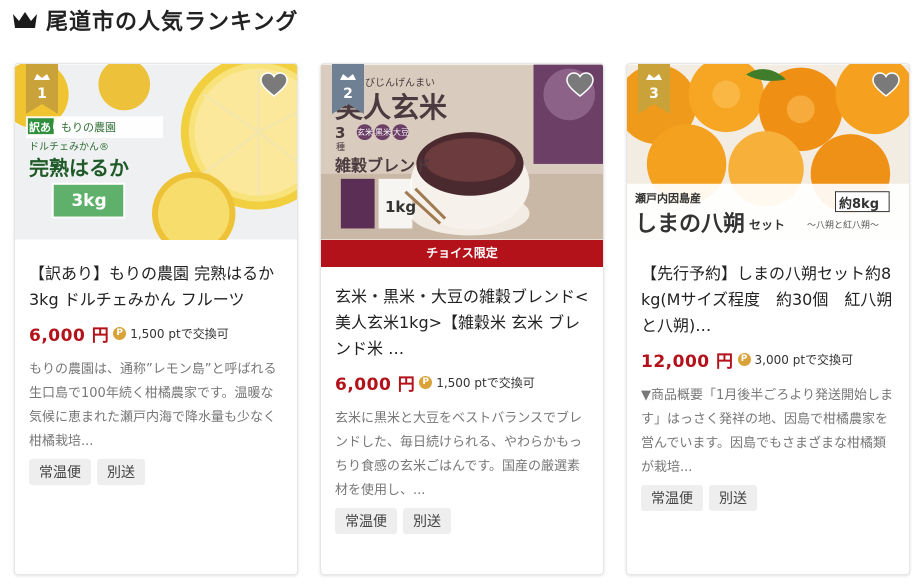 This screenshot has width=920, height=585. I want to click on image-weight-text: 1kg, so click(401, 207).